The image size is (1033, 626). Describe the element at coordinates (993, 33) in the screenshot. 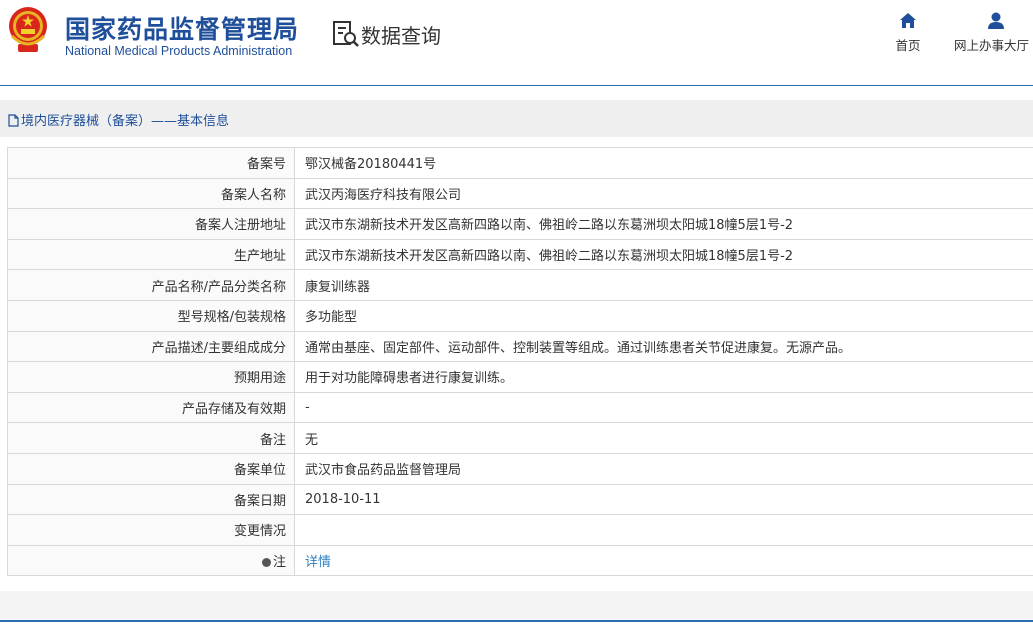

I see `nav-online-office: 网上办事大厅` at that location.